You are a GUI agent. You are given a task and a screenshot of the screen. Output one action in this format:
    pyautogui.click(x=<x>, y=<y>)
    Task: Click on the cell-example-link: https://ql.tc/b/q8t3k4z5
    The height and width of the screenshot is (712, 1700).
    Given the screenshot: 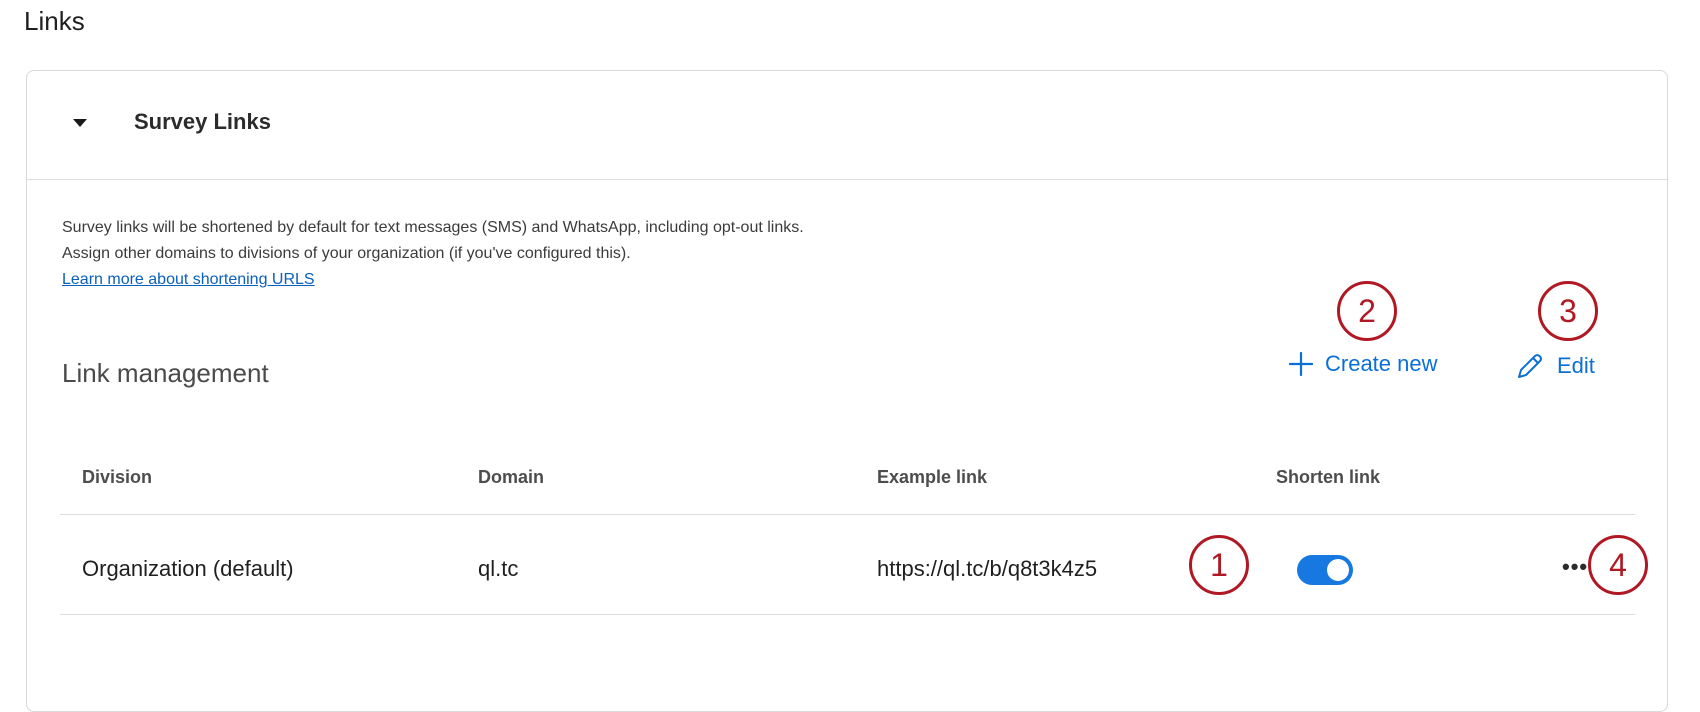 What is the action you would take?
    pyautogui.click(x=987, y=568)
    